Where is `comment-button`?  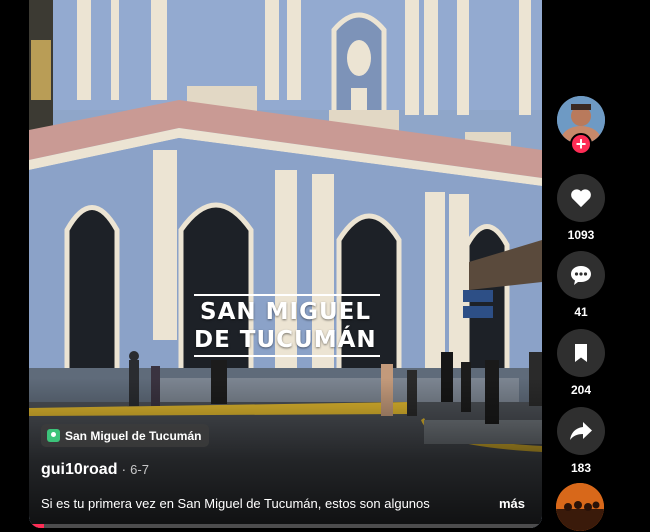
comment-button is located at coordinates (581, 275).